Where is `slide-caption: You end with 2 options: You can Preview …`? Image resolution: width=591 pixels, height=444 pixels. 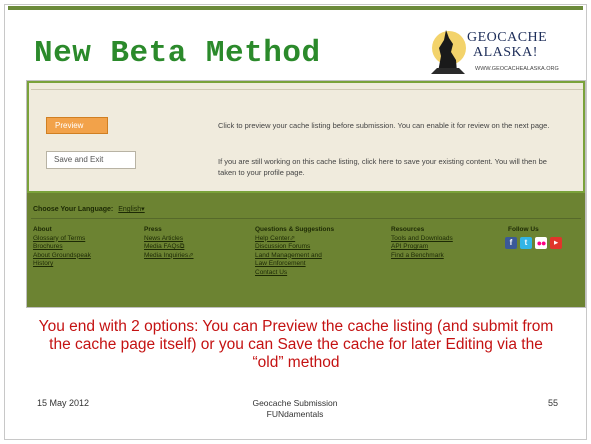
slide-caption: You end with 2 options: You can Preview … is located at coordinates (296, 344).